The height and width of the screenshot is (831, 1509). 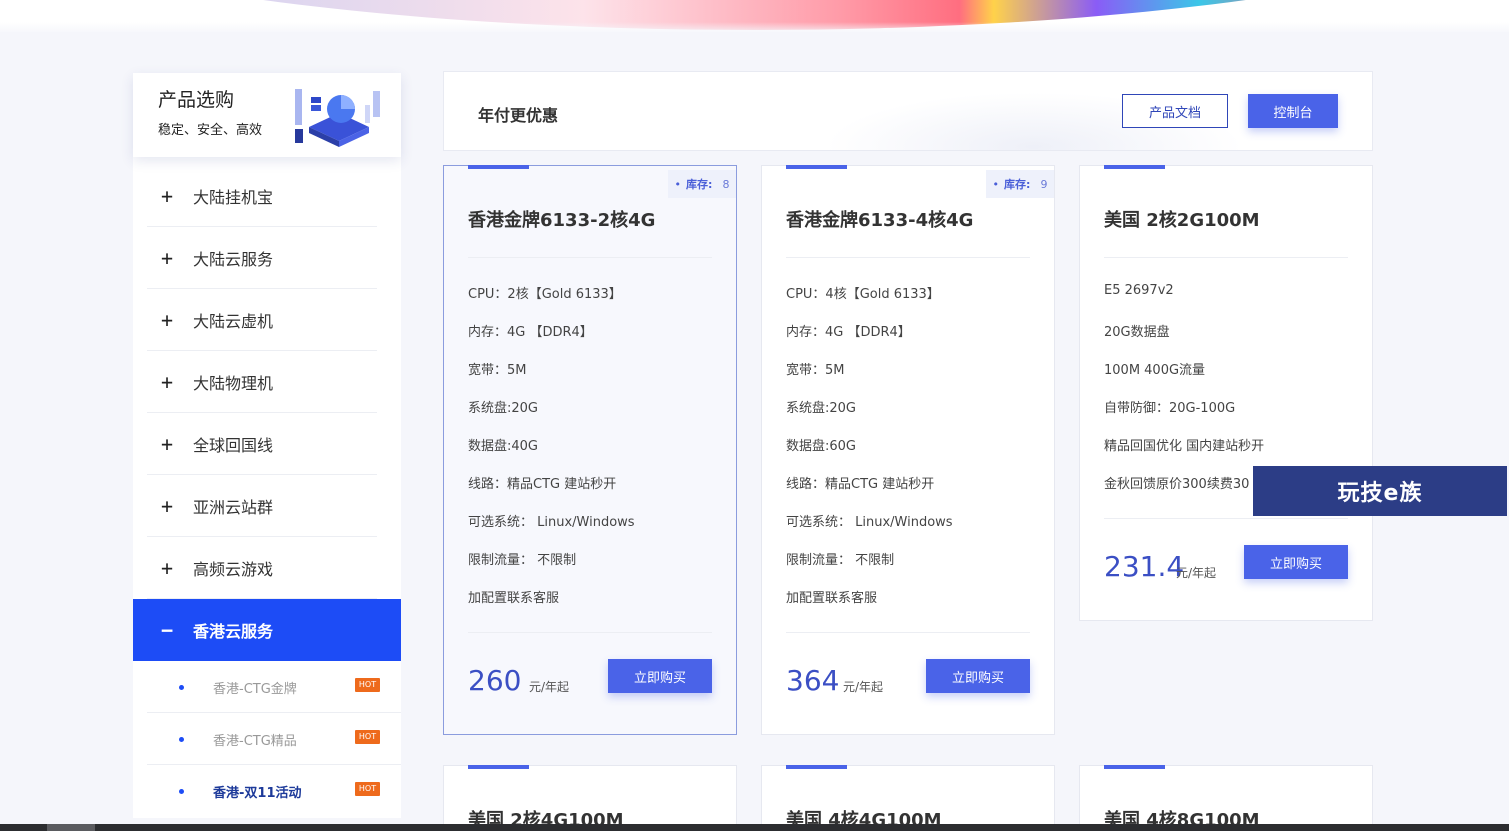 I want to click on sidebar-title: 产品选购, so click(x=196, y=100).